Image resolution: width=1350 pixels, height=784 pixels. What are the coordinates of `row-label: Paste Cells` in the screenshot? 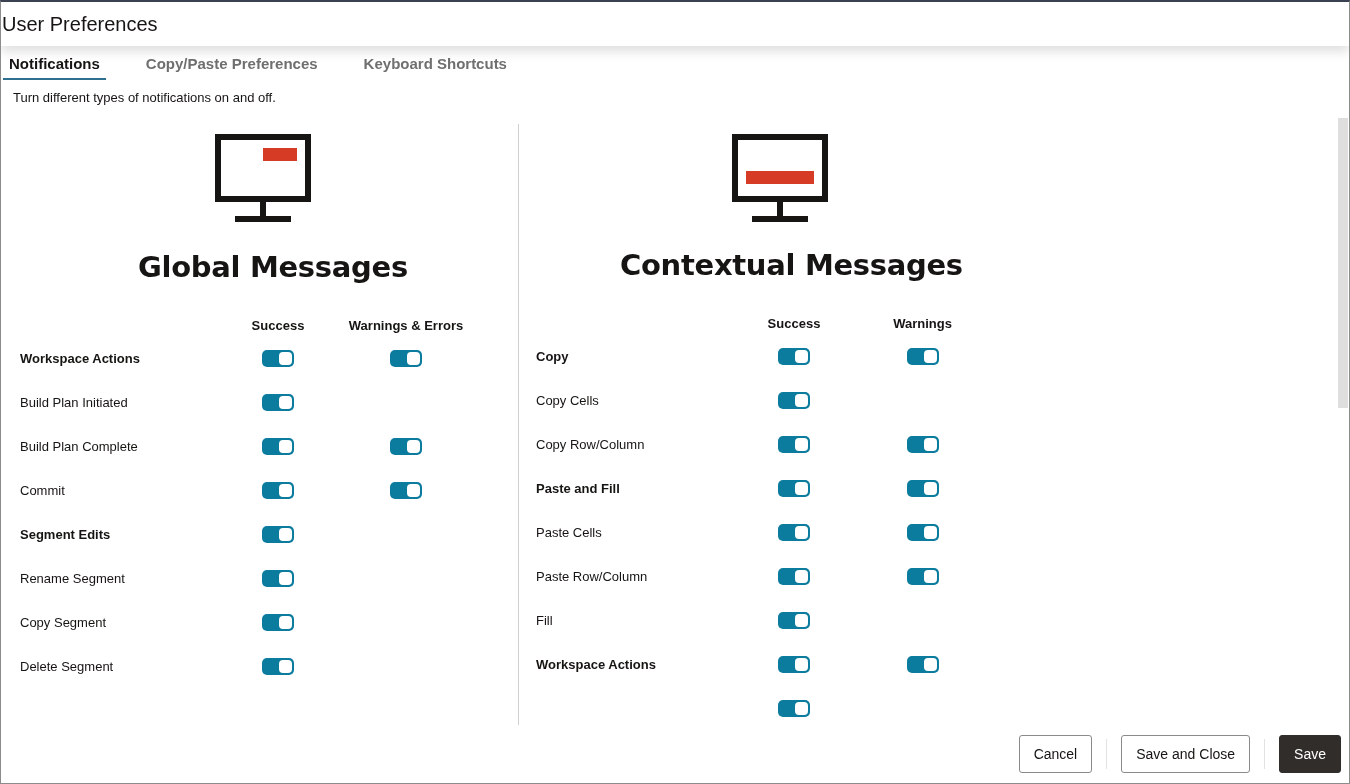 It's located at (569, 532).